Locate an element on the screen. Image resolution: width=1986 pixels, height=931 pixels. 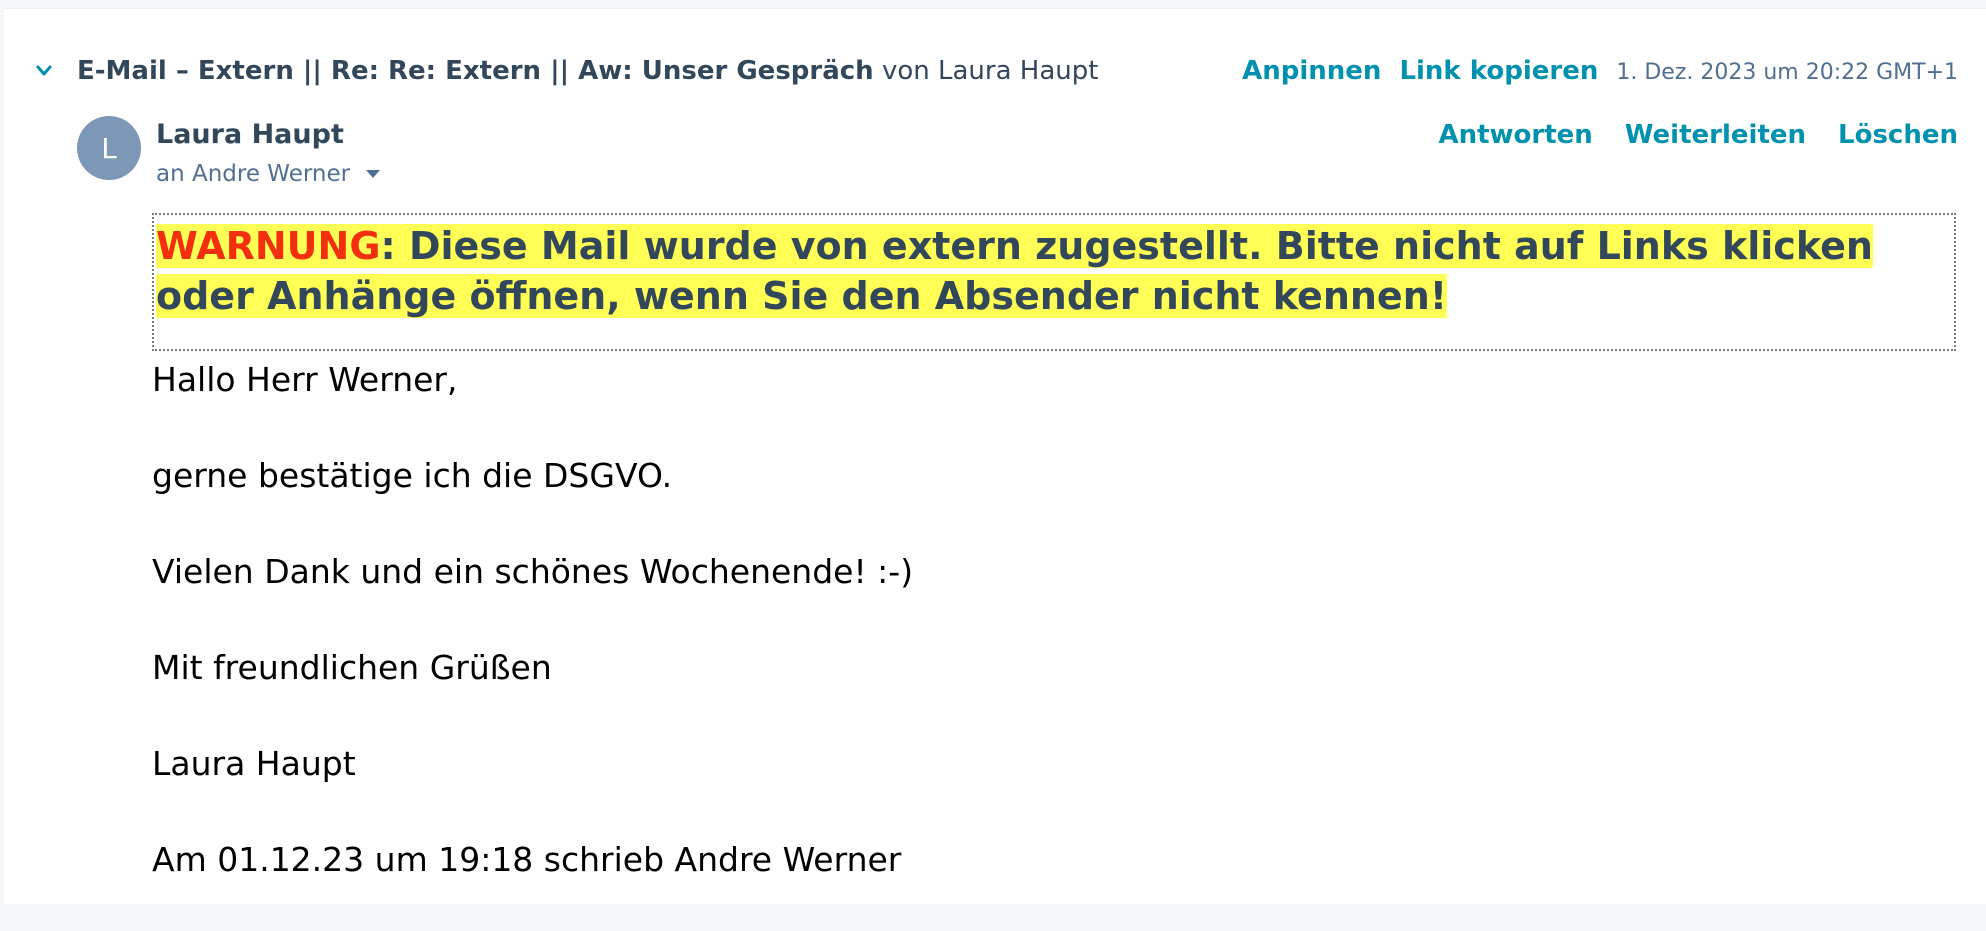
delete-button: Löschen is located at coordinates (1898, 135).